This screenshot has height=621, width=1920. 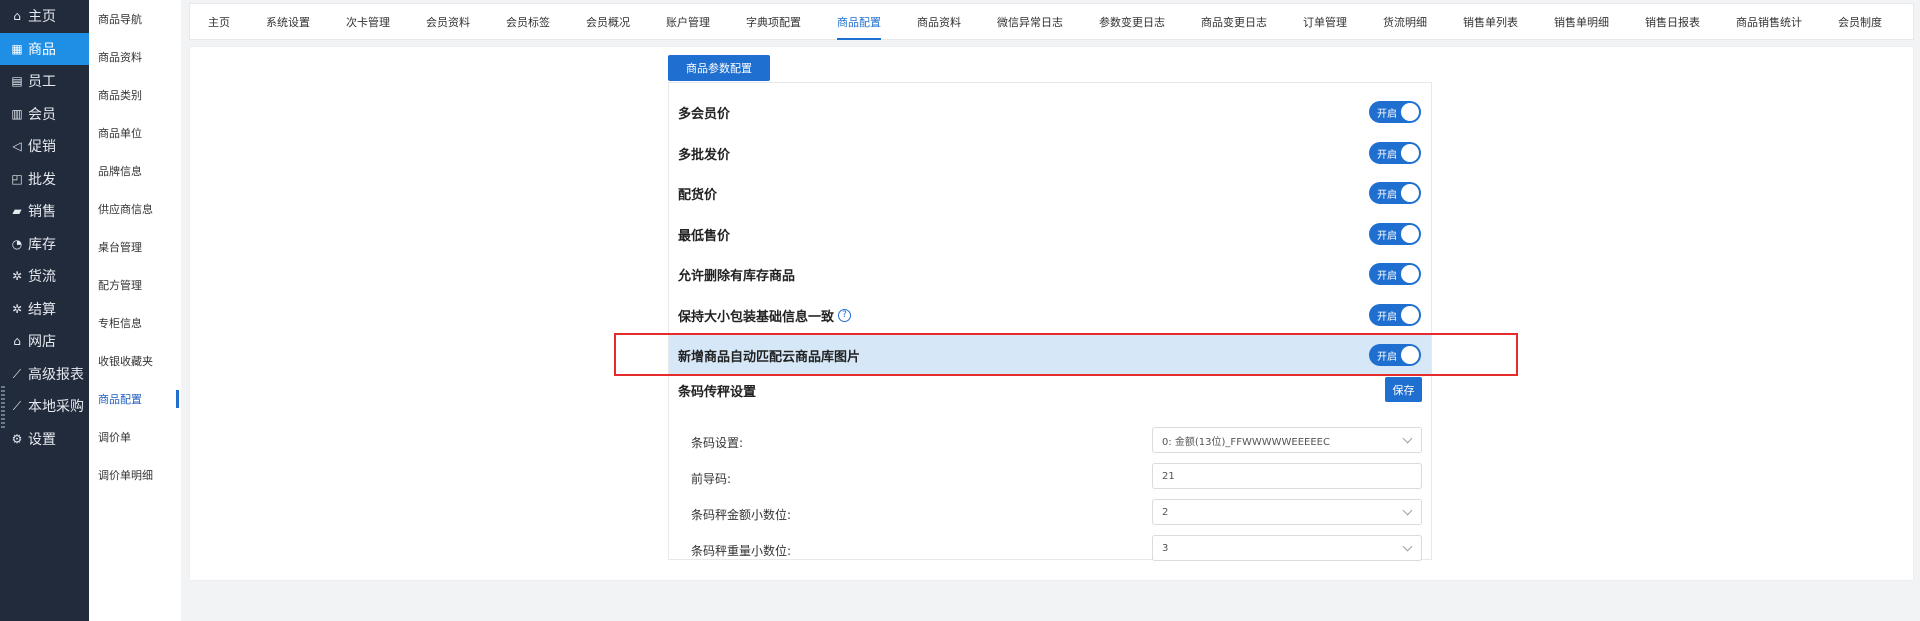 What do you see at coordinates (17, 341) in the screenshot?
I see `shop-icon: ⌂` at bounding box center [17, 341].